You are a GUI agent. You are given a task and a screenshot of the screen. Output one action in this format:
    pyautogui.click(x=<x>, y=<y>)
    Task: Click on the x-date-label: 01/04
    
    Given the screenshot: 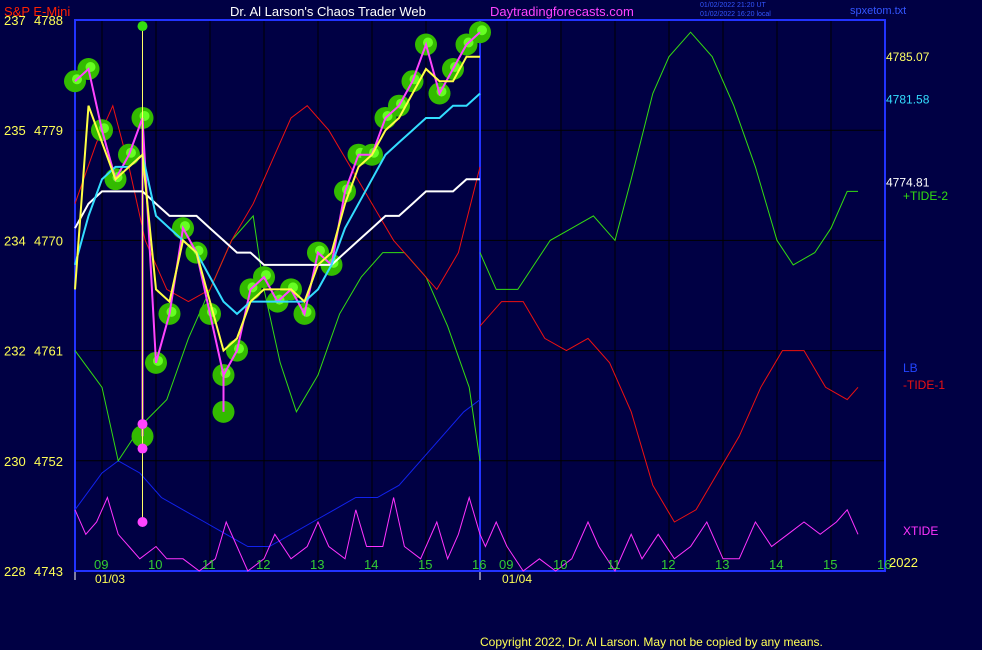 What is the action you would take?
    pyautogui.click(x=517, y=579)
    